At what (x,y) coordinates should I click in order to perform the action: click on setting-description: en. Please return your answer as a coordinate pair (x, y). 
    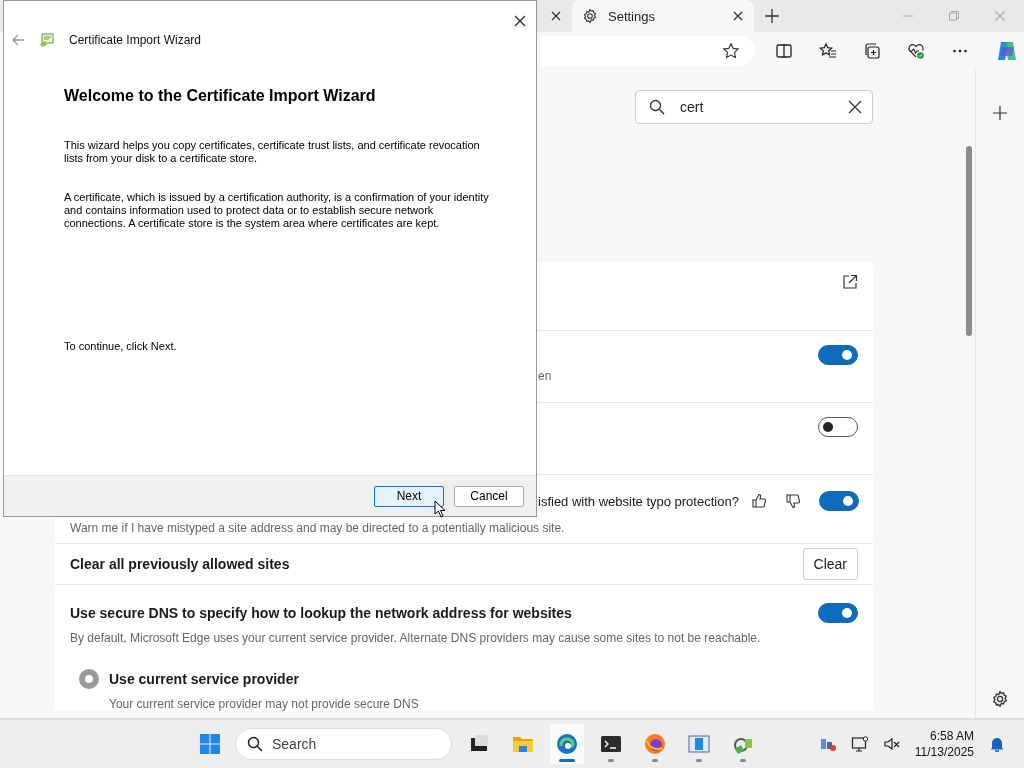
    Looking at the image, I should click on (545, 376).